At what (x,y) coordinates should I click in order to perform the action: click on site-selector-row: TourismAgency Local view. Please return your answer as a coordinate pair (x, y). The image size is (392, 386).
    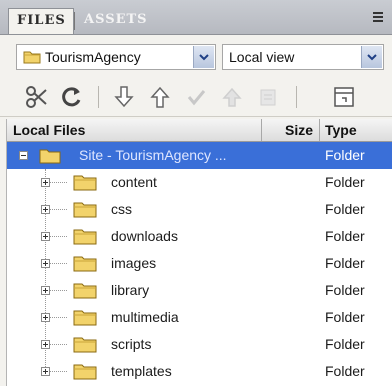
    Looking at the image, I should click on (196, 54).